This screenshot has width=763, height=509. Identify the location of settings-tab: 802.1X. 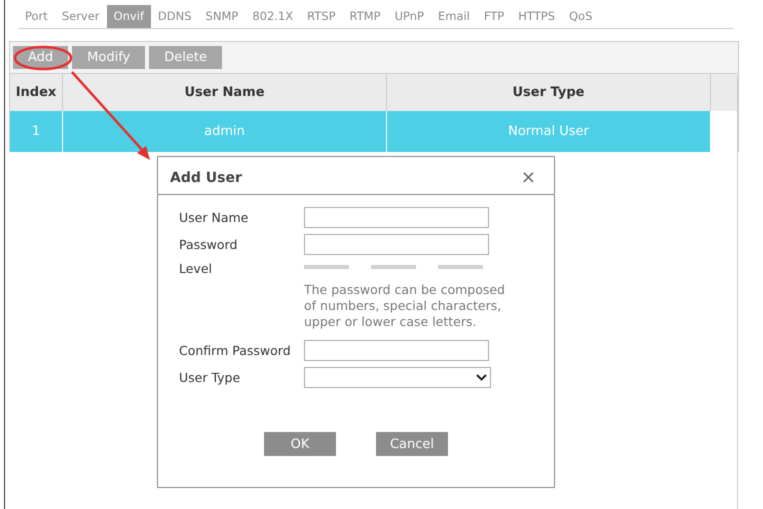
(272, 16).